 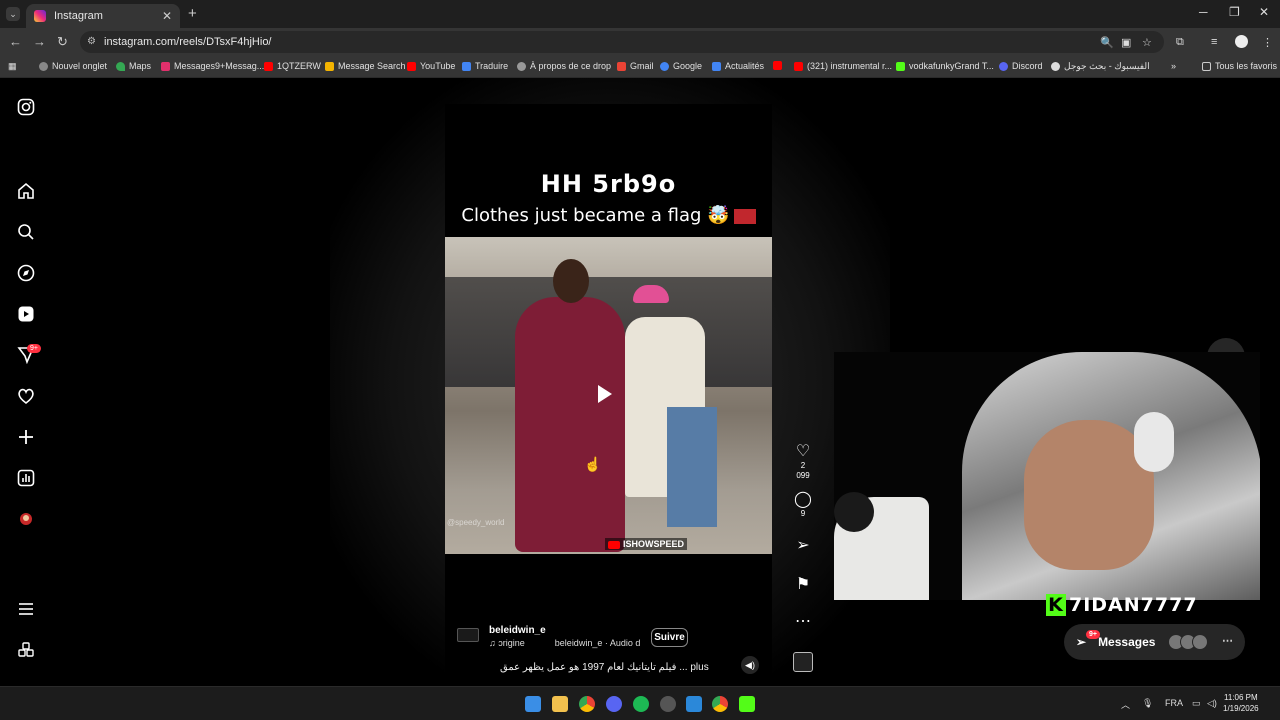 I want to click on forward-icon: →, so click(x=39, y=41).